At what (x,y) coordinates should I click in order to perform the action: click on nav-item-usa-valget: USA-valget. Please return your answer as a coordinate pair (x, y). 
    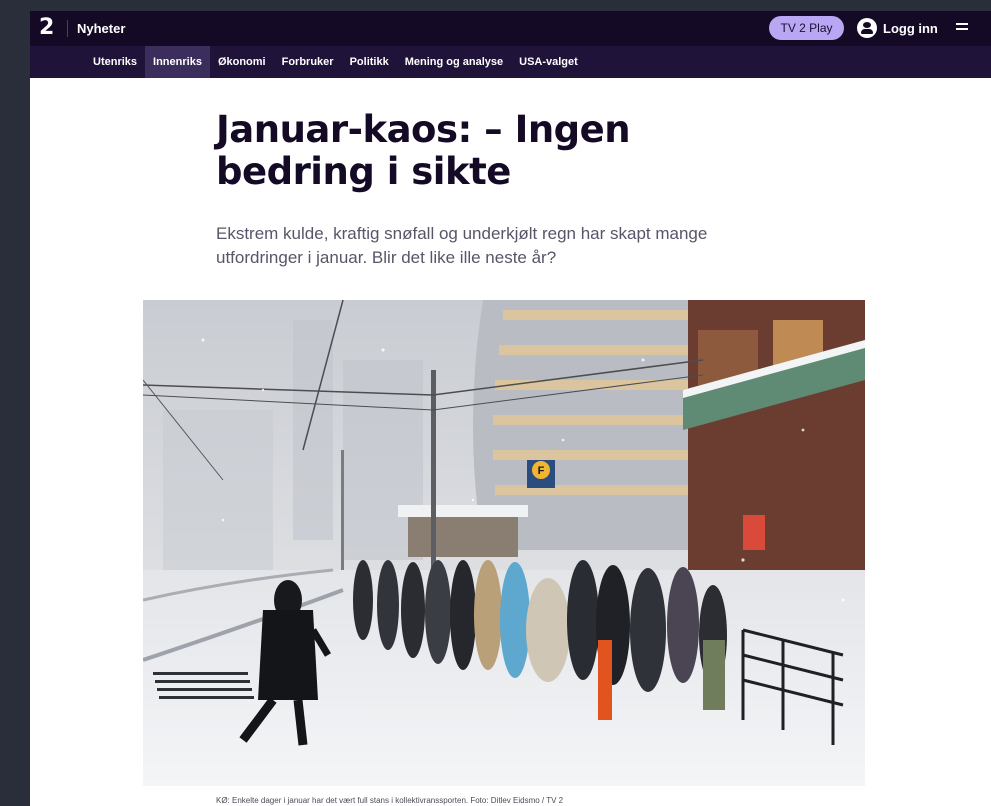
    Looking at the image, I should click on (548, 62).